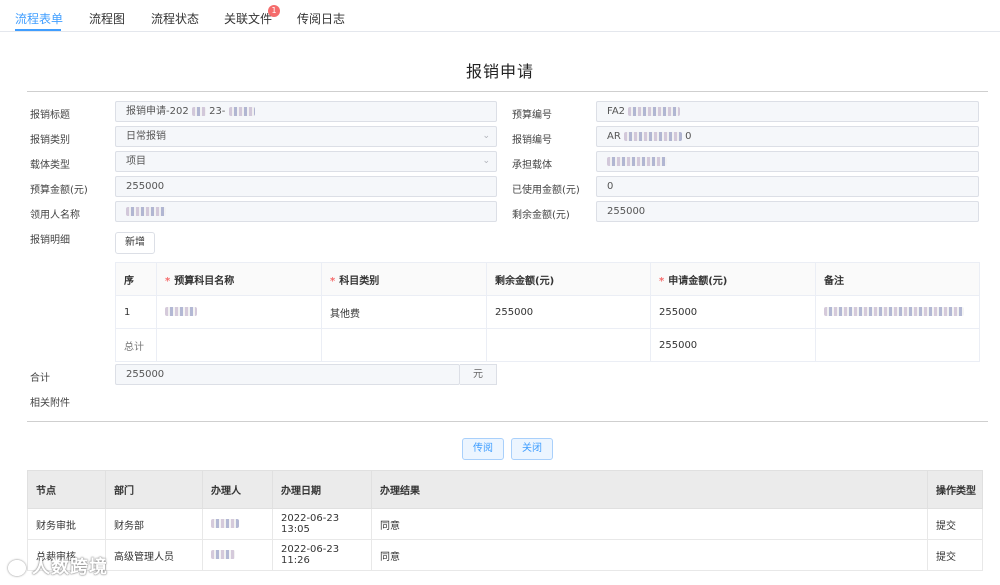 This screenshot has height=585, width=1000. Describe the element at coordinates (483, 449) in the screenshot. I see `circulate-button: 传阅` at that location.